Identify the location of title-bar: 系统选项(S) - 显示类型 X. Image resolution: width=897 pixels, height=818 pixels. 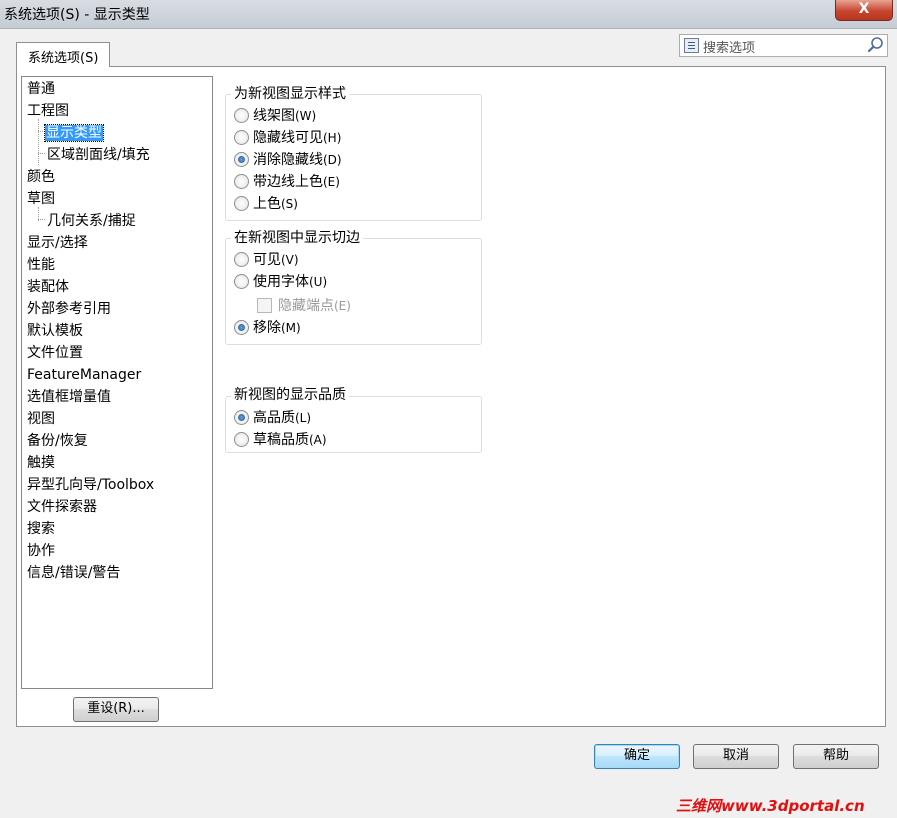
(448, 14).